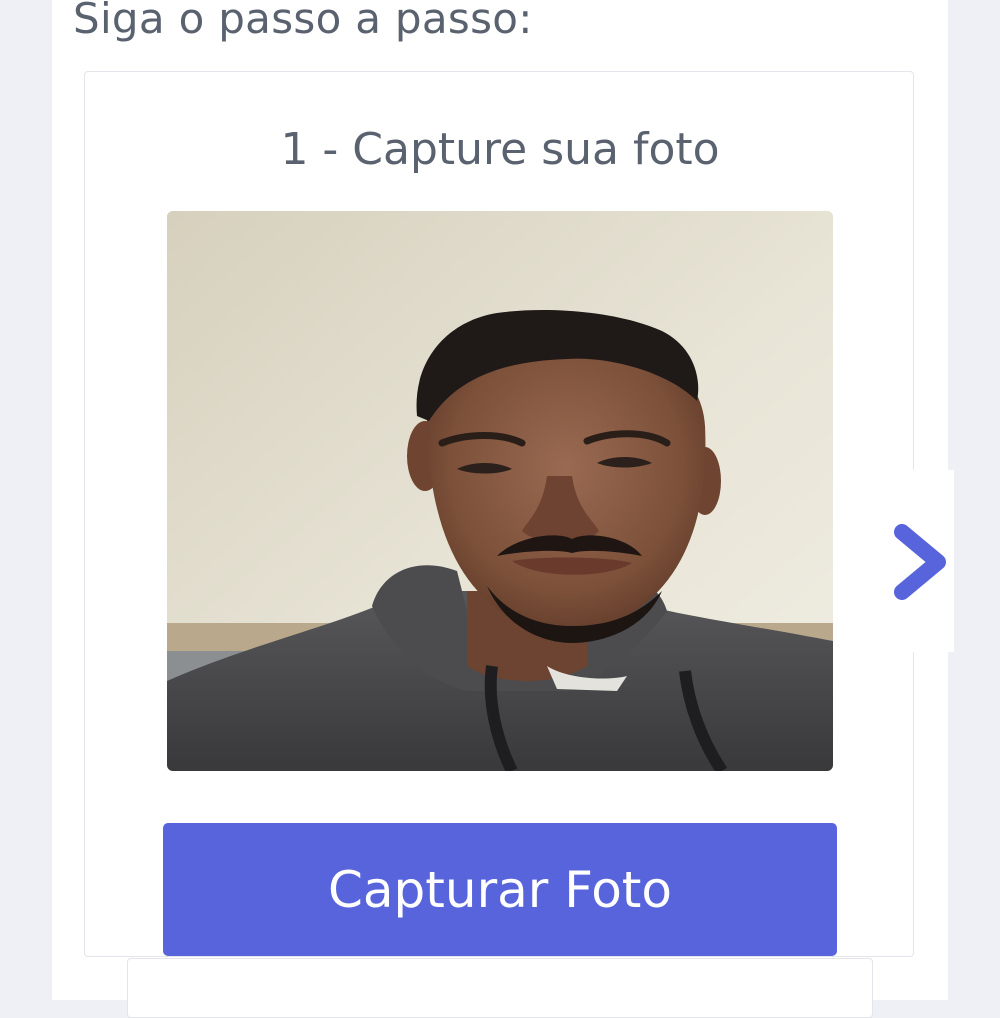 This screenshot has height=1018, width=1000. Describe the element at coordinates (921, 562) in the screenshot. I see `chevron-right-icon` at that location.